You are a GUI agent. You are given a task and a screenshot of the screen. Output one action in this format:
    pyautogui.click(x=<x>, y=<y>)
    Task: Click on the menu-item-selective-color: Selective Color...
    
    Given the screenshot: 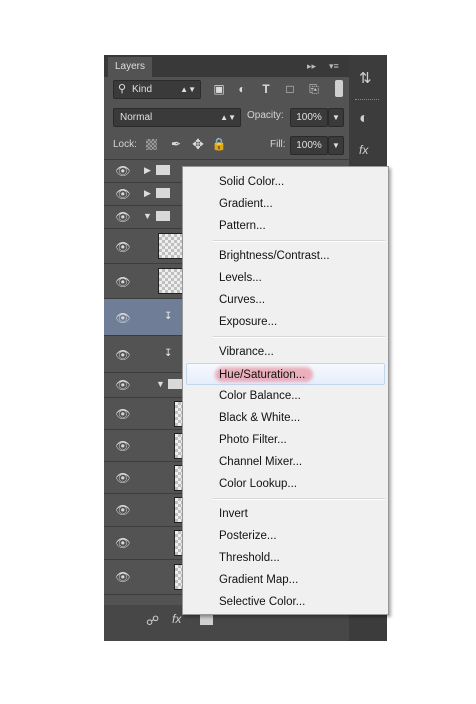 What is the action you would take?
    pyautogui.click(x=285, y=602)
    